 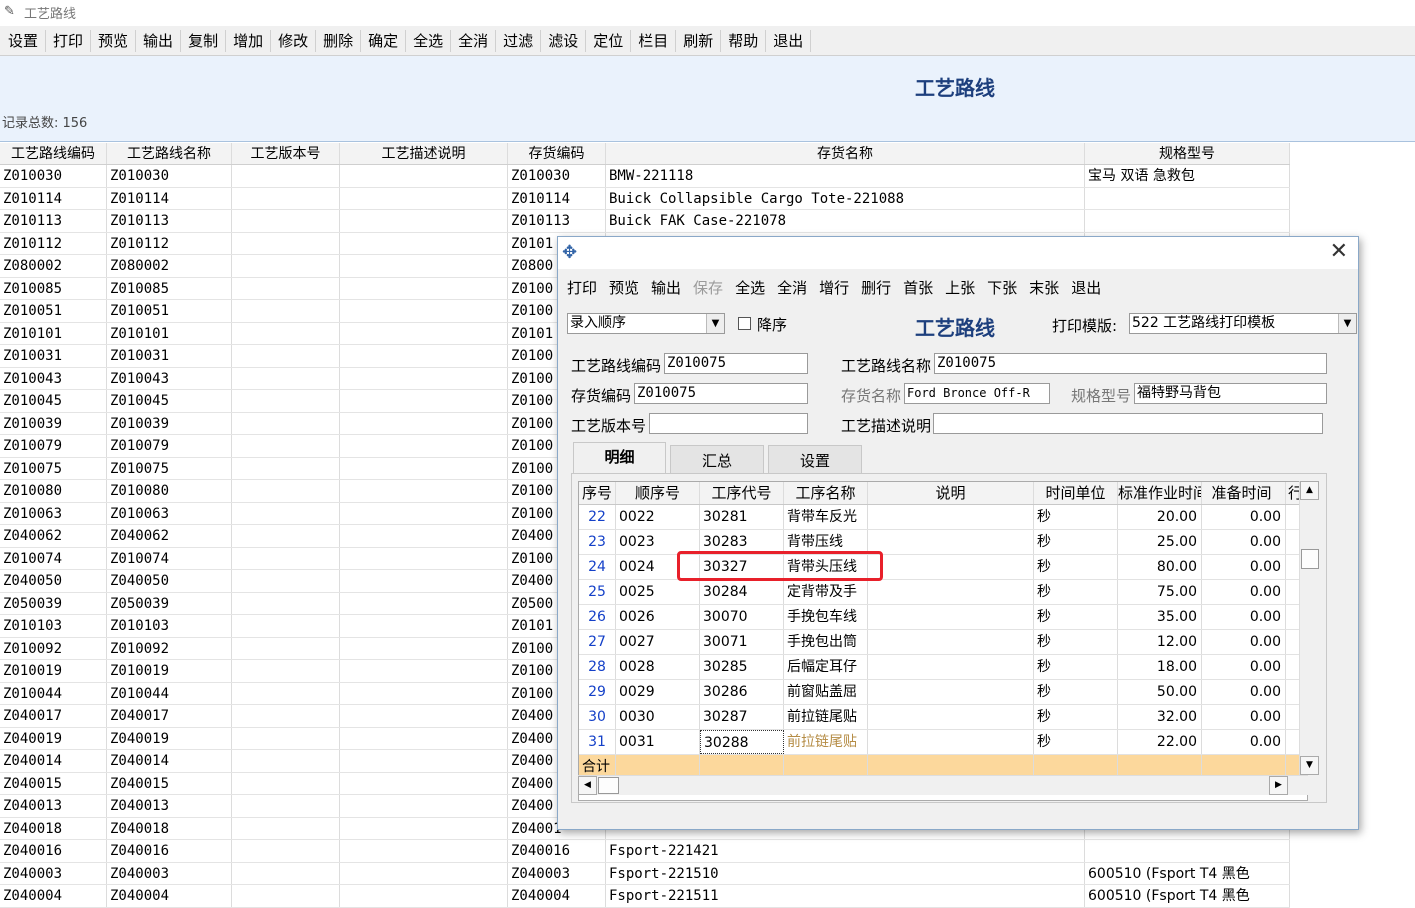 What do you see at coordinates (1002, 287) in the screenshot?
I see `dialog-toolbar-button: 下张` at bounding box center [1002, 287].